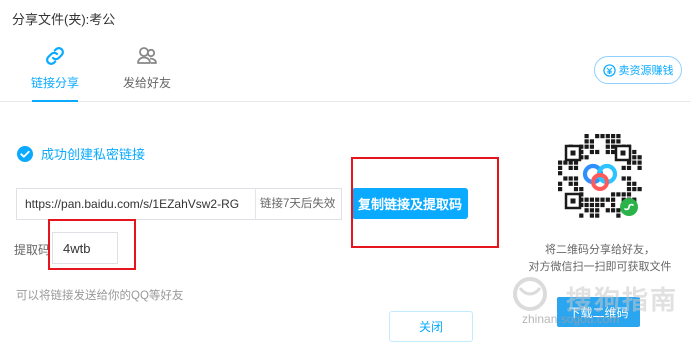 This screenshot has width=691, height=353. Describe the element at coordinates (530, 294) in the screenshot. I see `watermark-logo` at that location.